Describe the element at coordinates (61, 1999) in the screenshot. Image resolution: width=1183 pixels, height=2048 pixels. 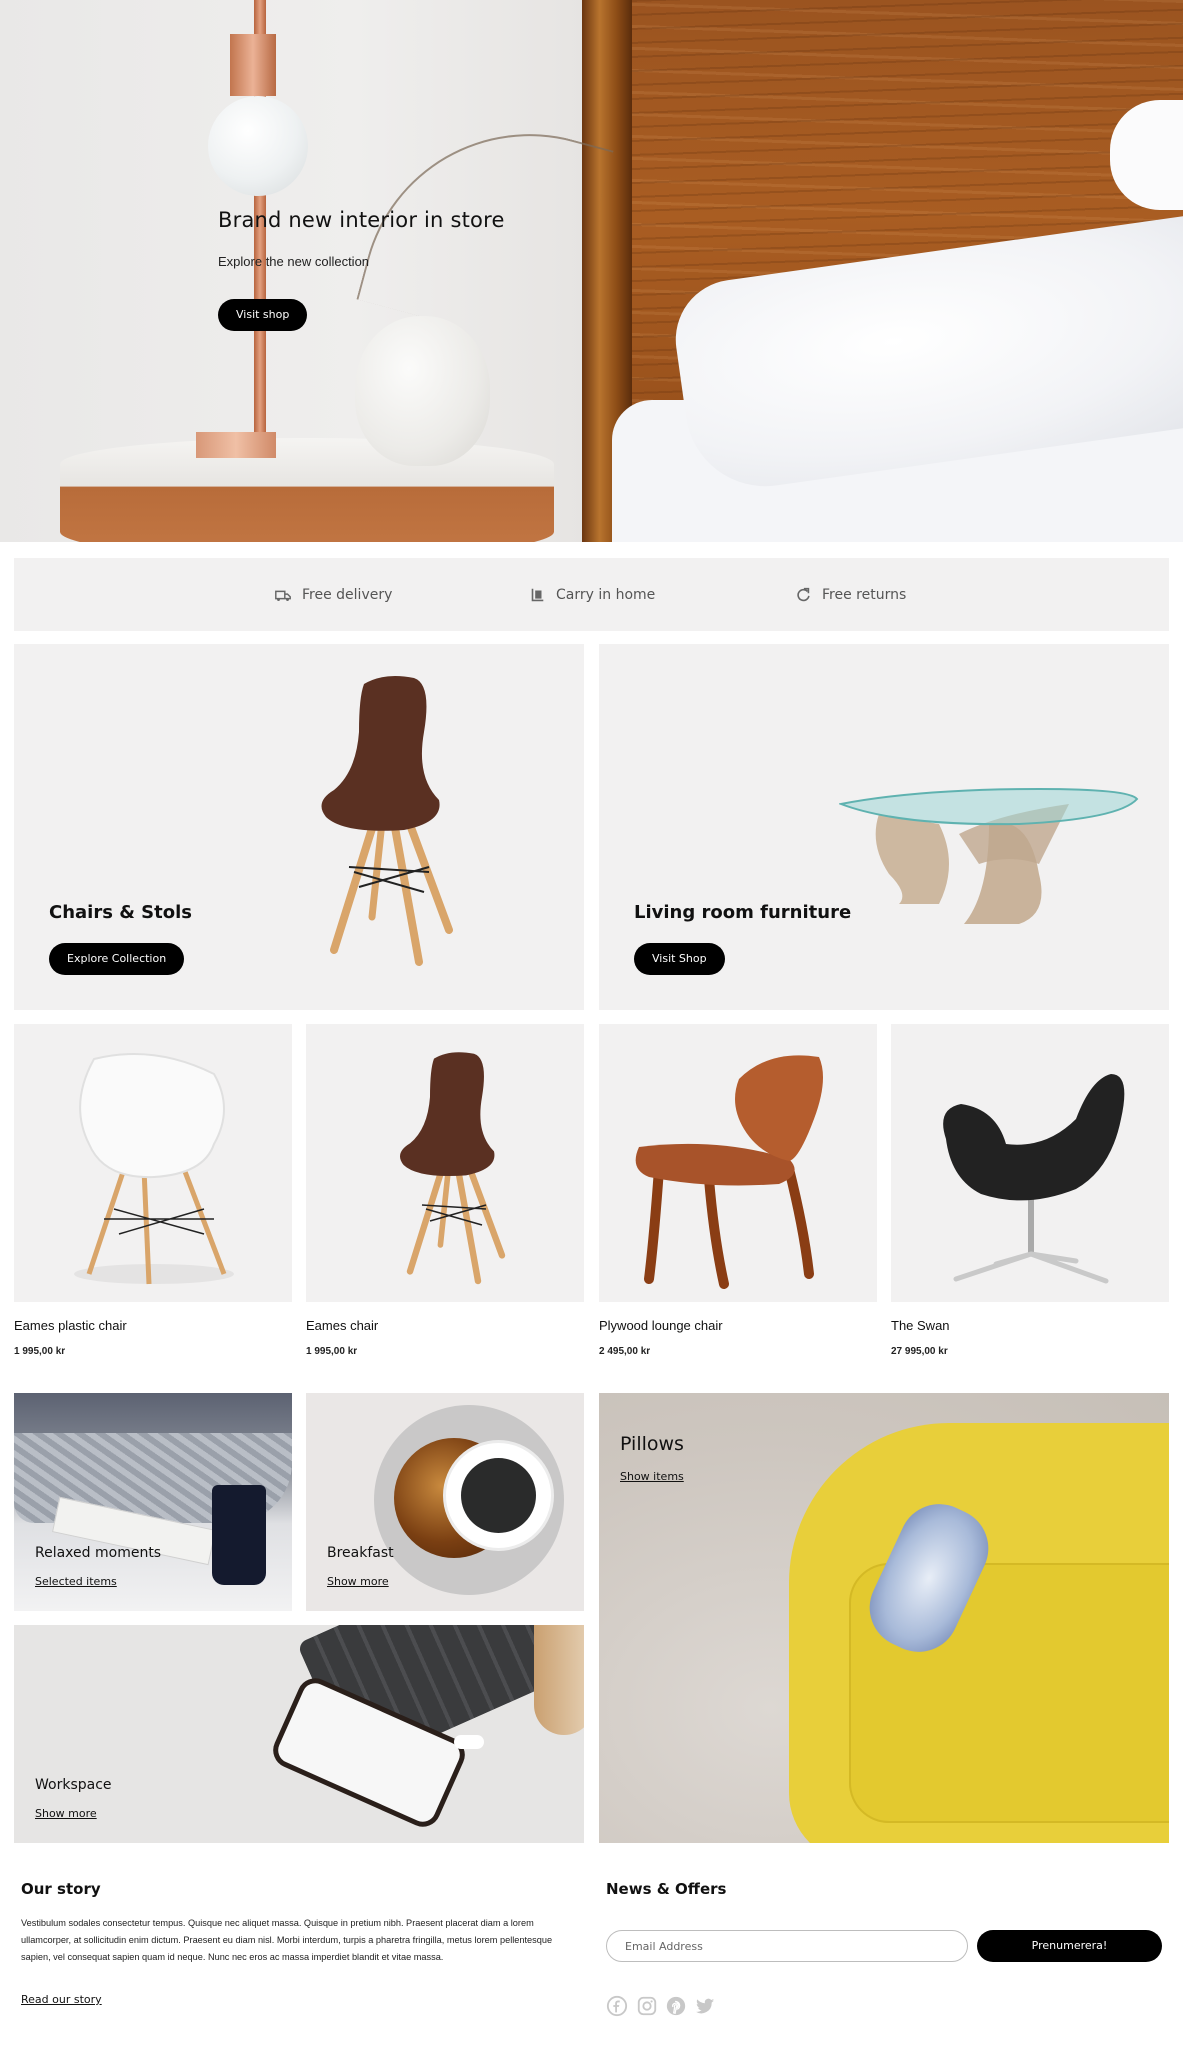
I see `read-our-story-link: Read our story` at that location.